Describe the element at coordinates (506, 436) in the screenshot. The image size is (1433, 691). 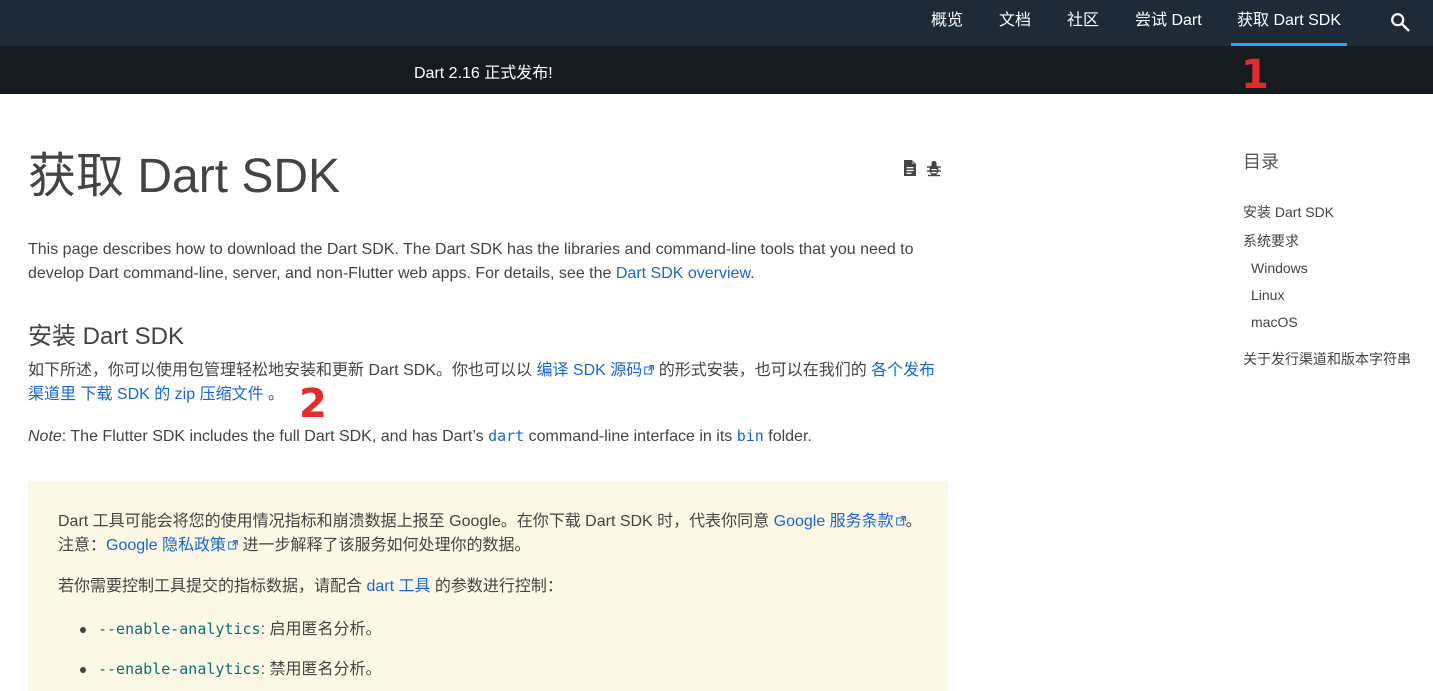
I see `dart-code: dart` at that location.